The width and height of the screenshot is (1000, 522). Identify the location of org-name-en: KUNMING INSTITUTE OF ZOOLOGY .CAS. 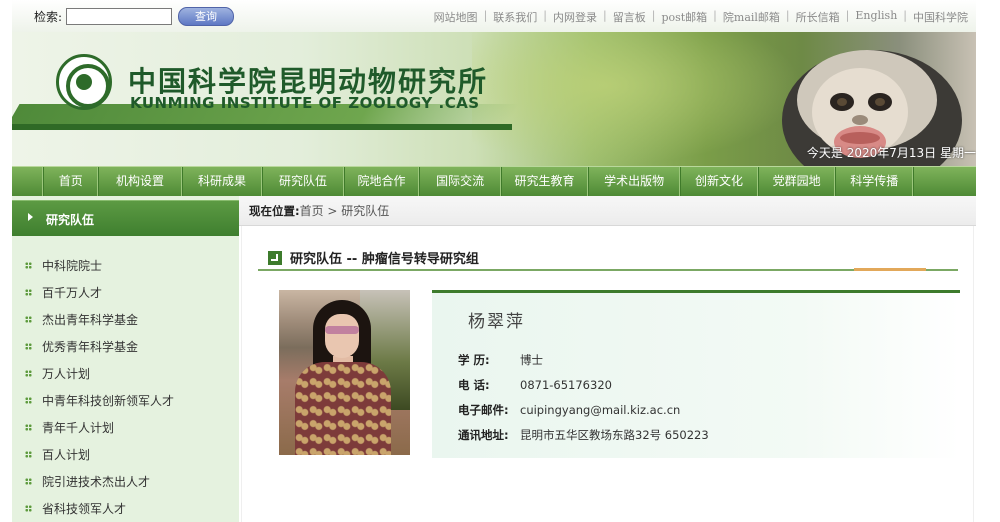
(305, 103).